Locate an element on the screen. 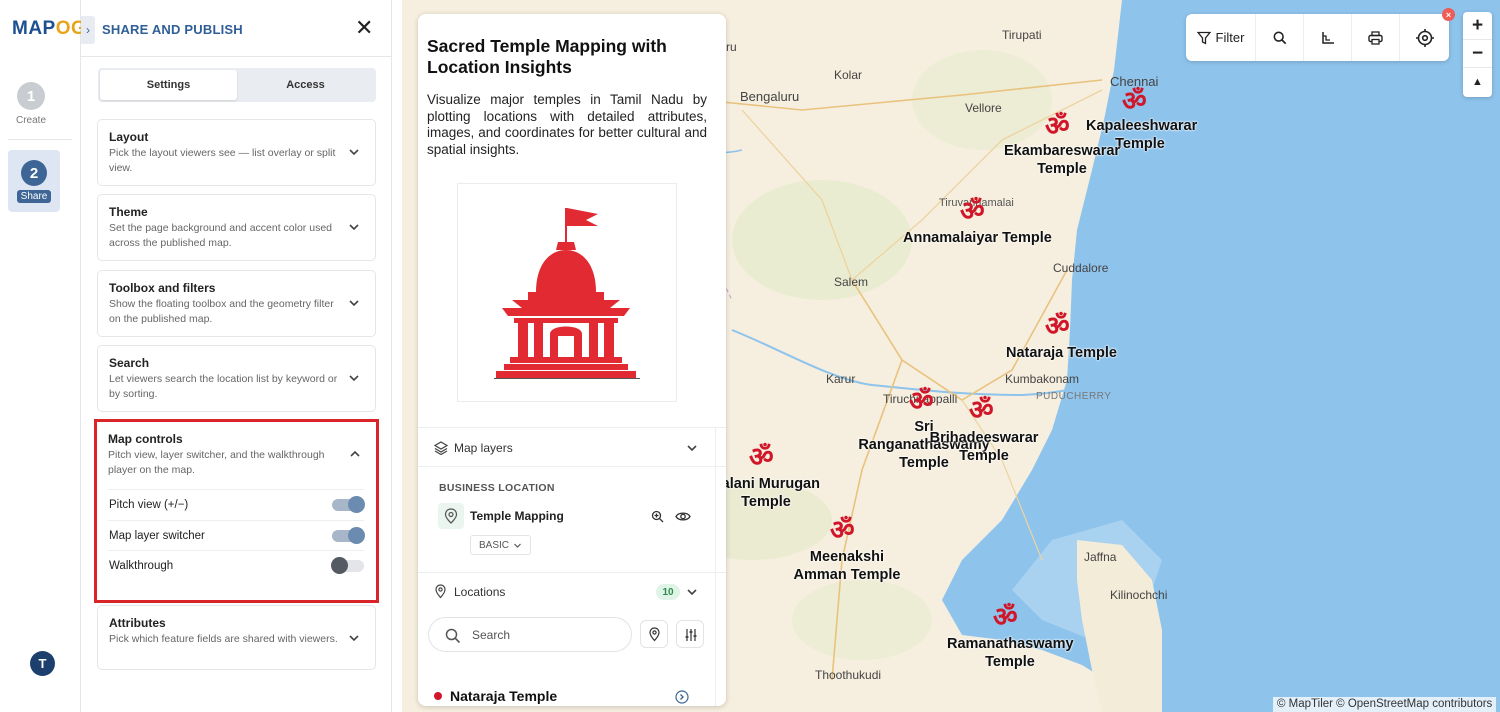 The width and height of the screenshot is (1500, 712). close-icon: ✕ is located at coordinates (364, 28).